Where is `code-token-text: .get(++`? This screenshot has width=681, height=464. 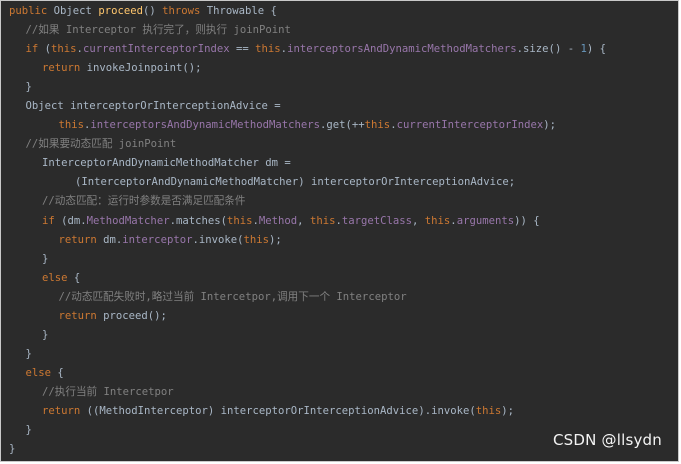 code-token-text: .get(++ is located at coordinates (342, 125).